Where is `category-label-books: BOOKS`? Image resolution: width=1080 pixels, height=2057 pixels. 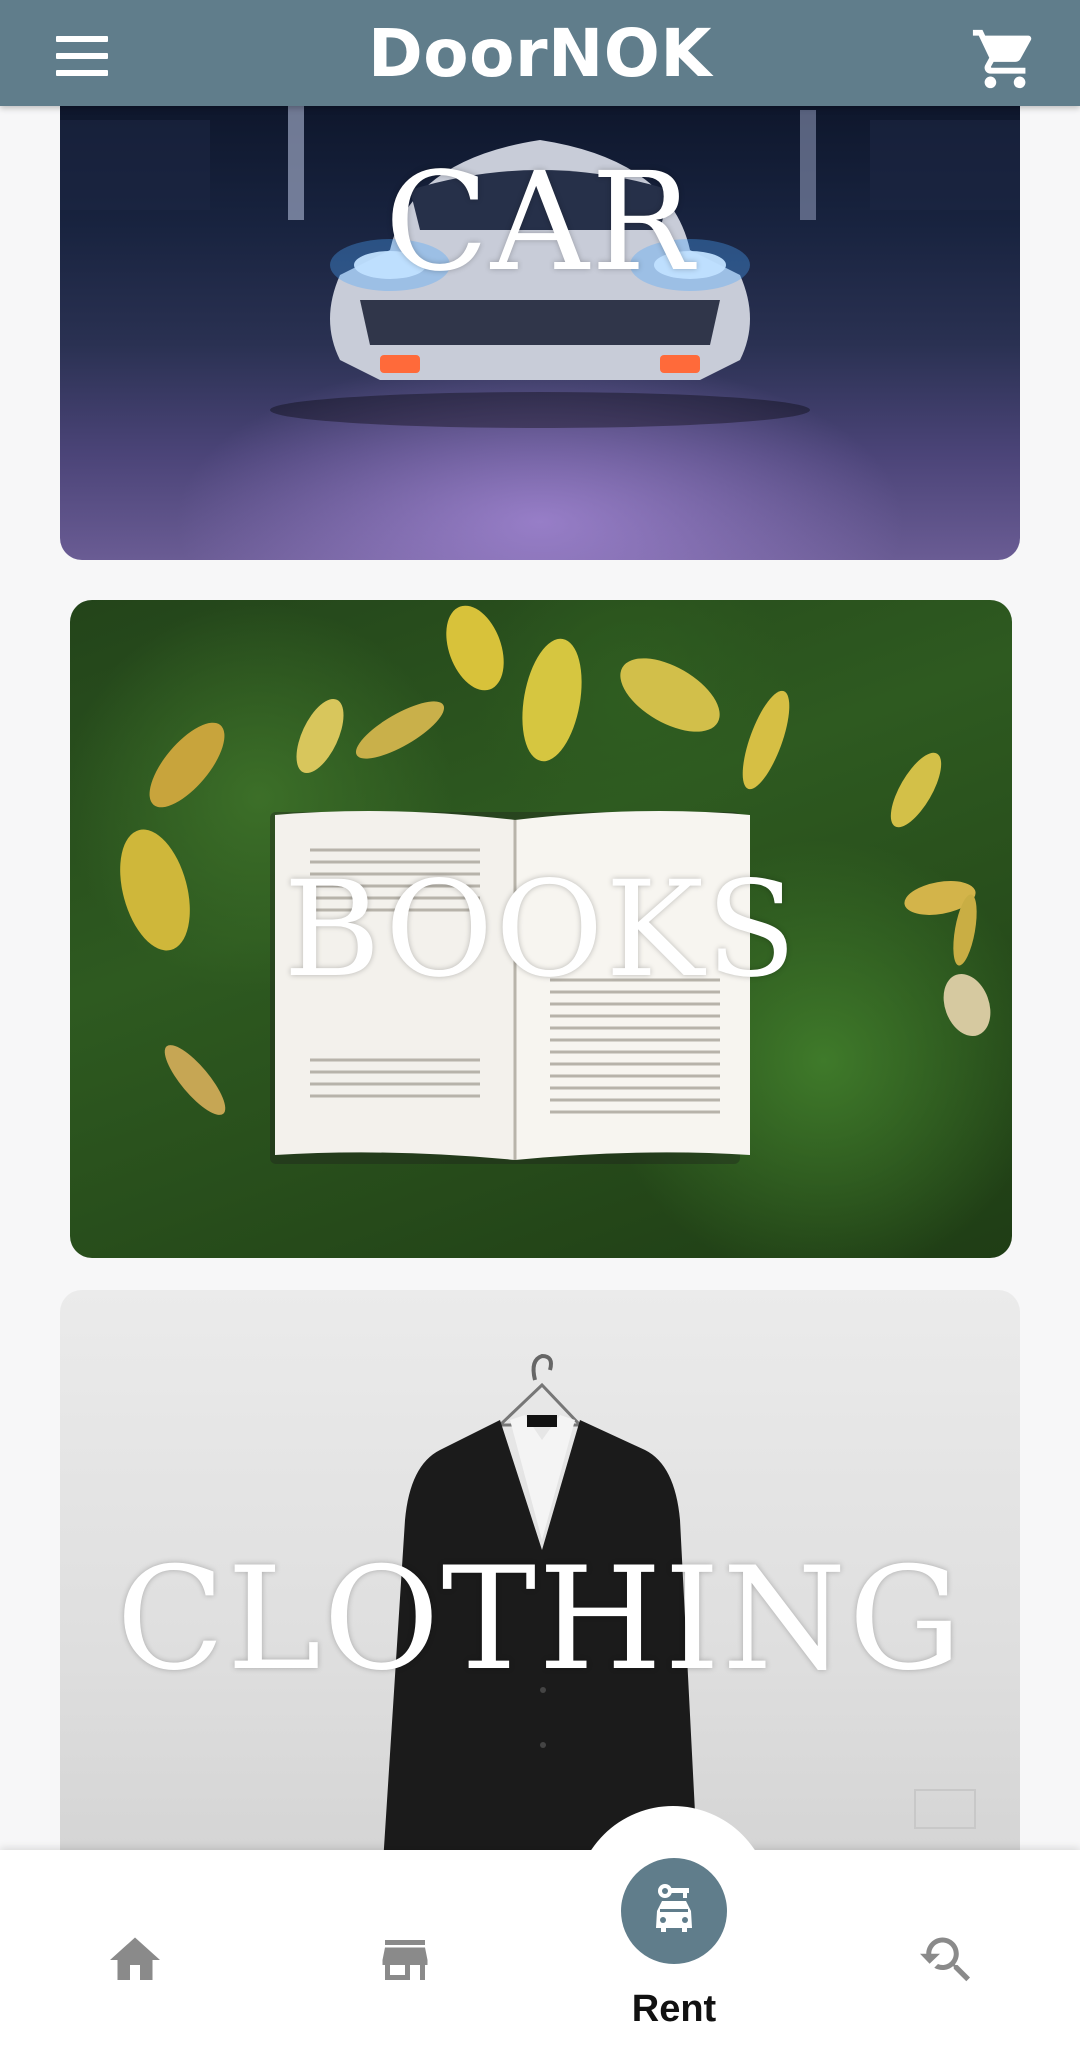
category-label-books: BOOKS is located at coordinates (541, 930).